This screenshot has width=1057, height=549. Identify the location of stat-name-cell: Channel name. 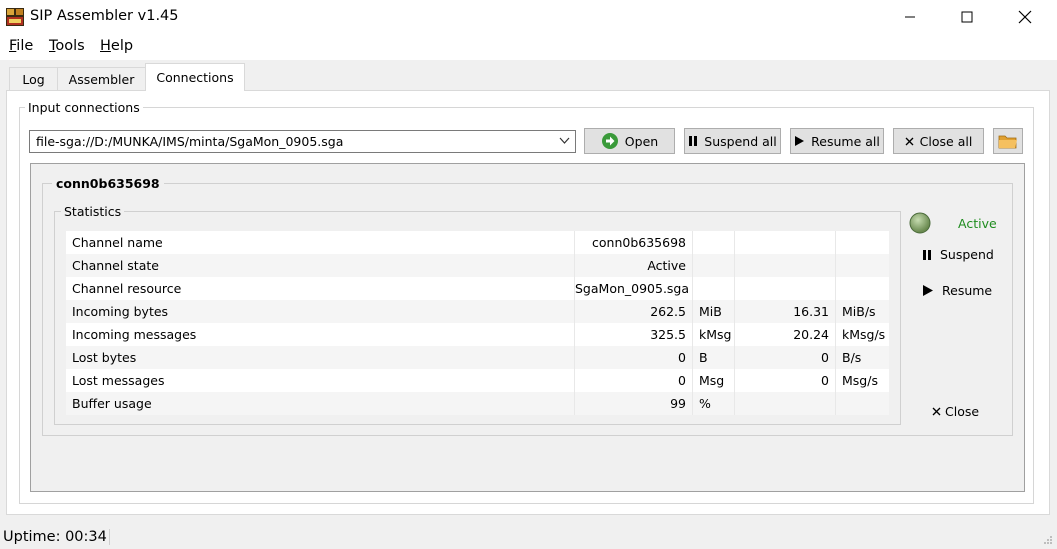
(320, 242).